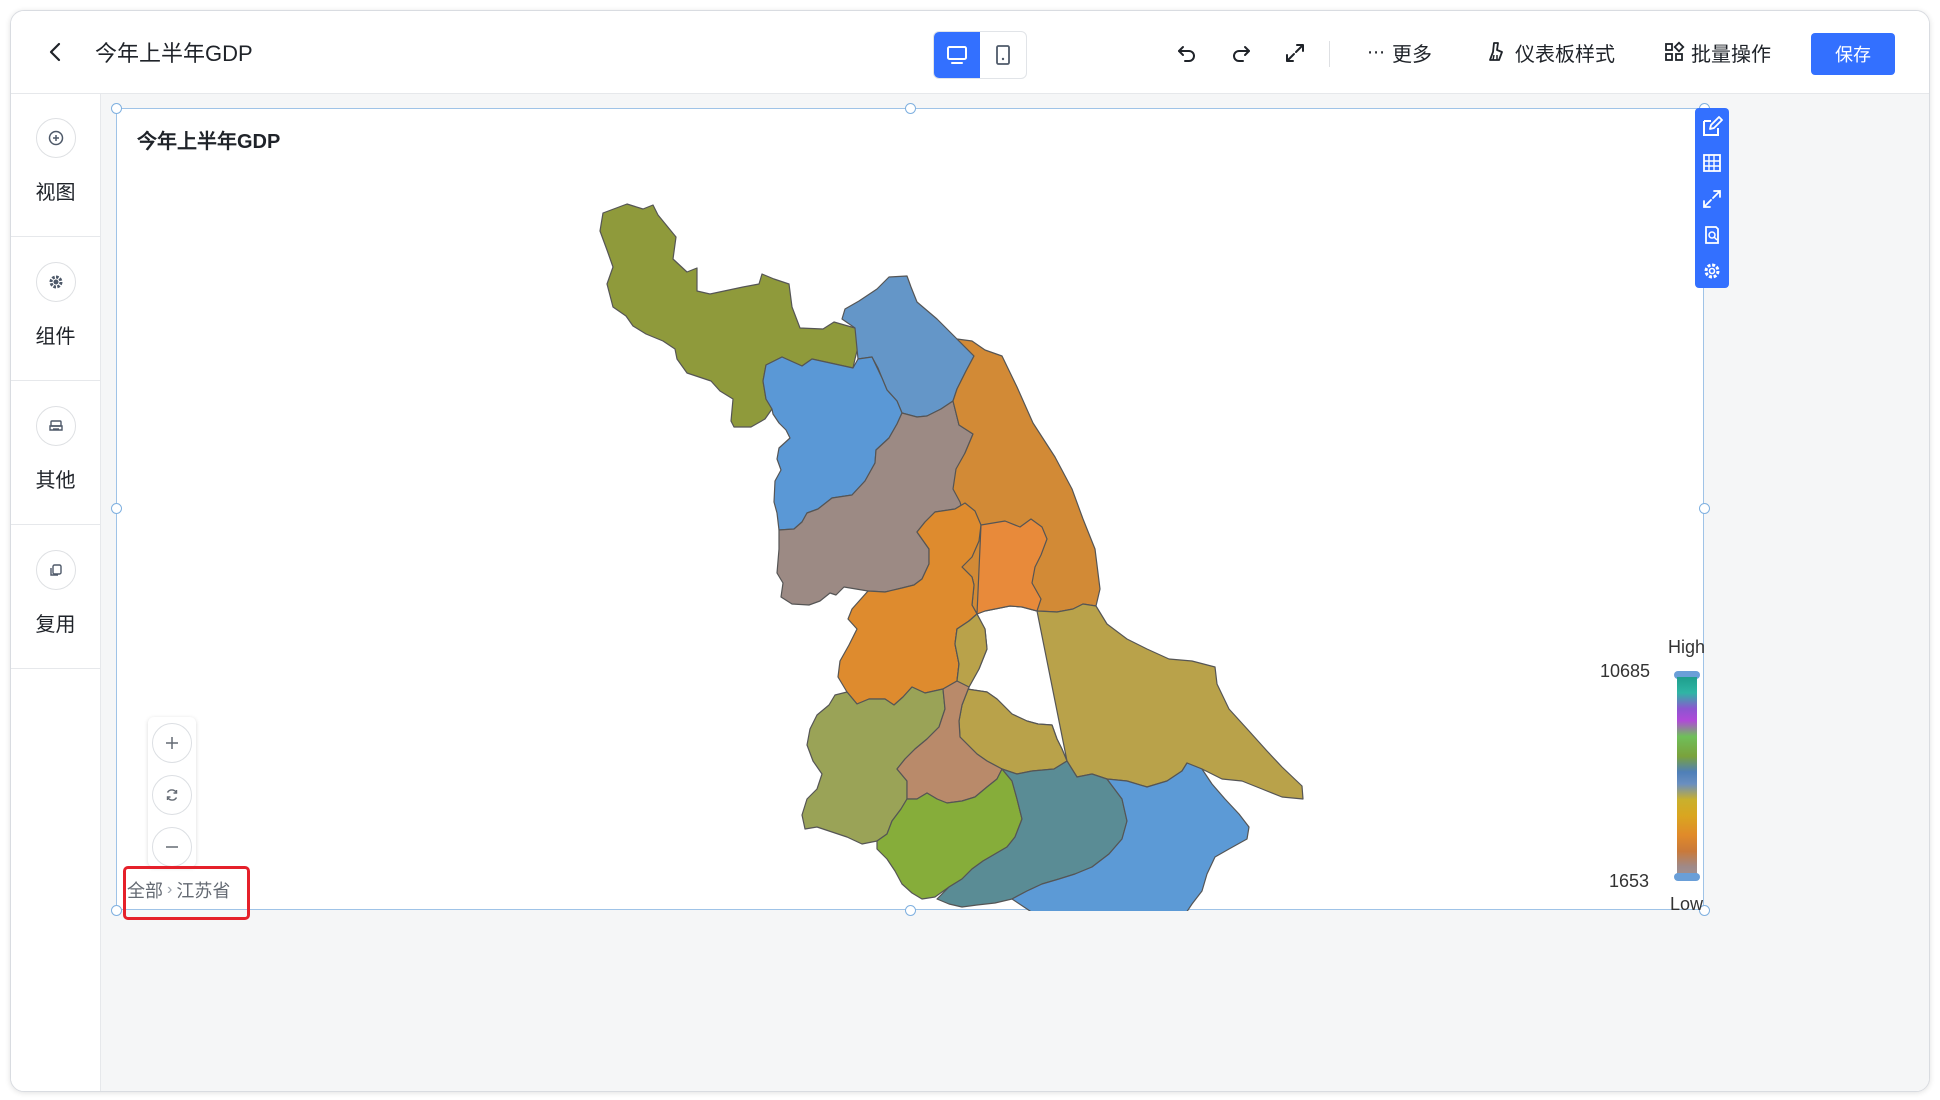  What do you see at coordinates (55, 481) in the screenshot?
I see `sidebar-item-label: 其他` at bounding box center [55, 481].